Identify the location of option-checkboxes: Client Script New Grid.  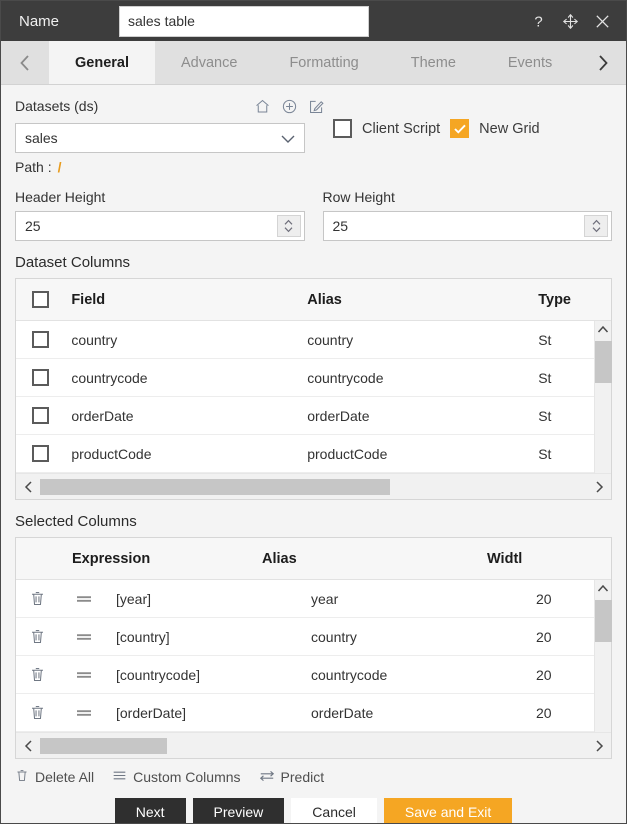
(436, 128).